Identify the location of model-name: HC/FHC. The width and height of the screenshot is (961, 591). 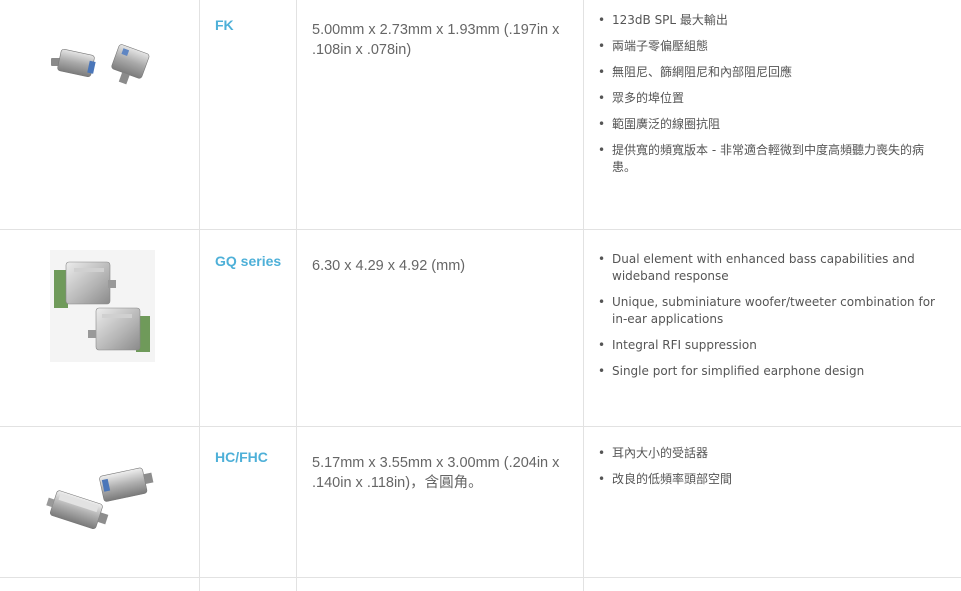
(241, 457).